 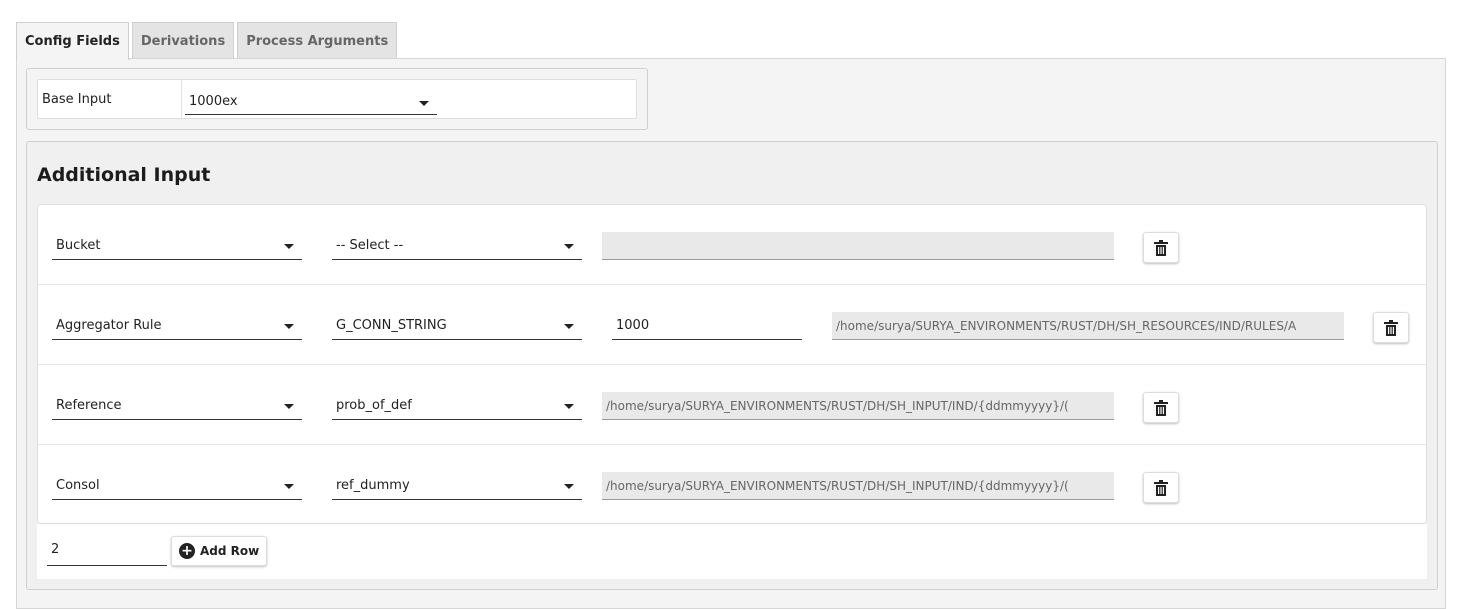 What do you see at coordinates (181, 100) in the screenshot?
I see `divider` at bounding box center [181, 100].